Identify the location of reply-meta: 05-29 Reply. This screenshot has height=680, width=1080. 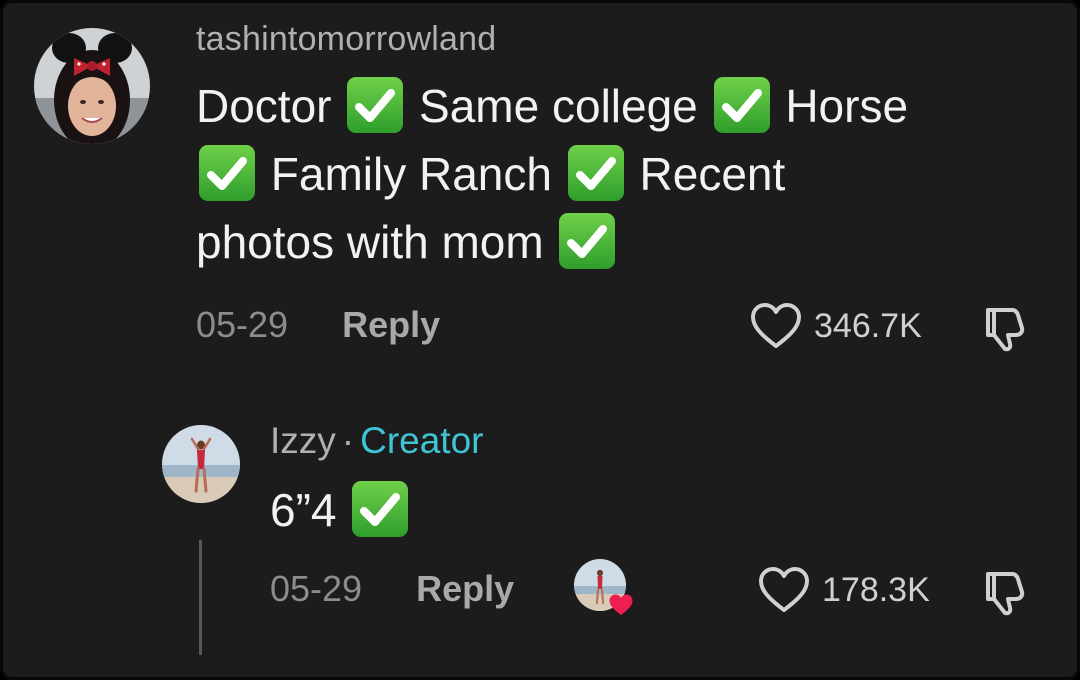
(392, 589).